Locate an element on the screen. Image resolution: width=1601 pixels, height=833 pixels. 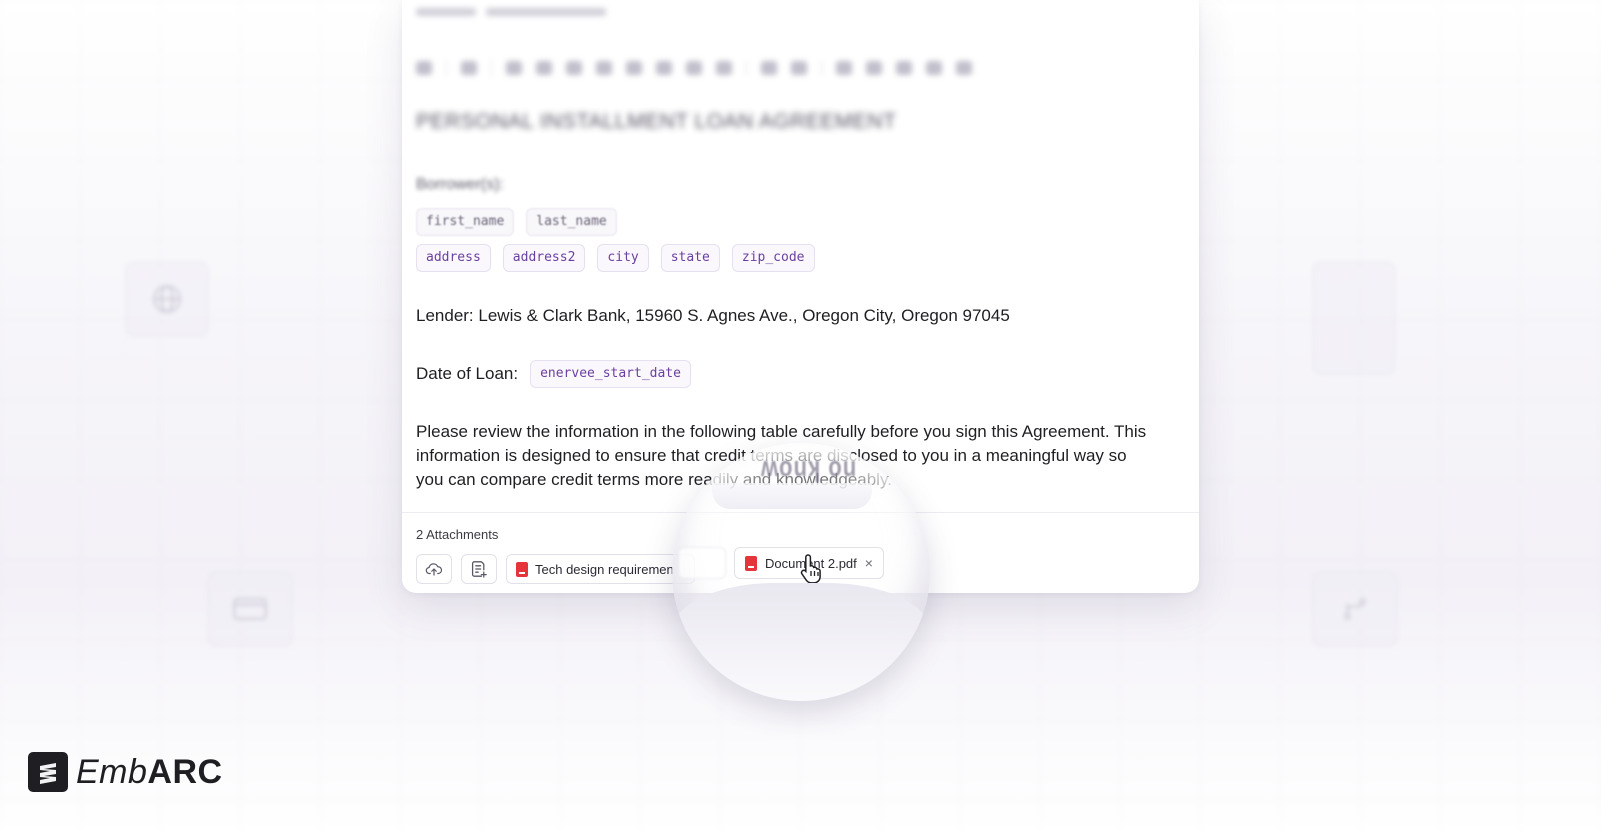
globe-icon is located at coordinates (167, 299).